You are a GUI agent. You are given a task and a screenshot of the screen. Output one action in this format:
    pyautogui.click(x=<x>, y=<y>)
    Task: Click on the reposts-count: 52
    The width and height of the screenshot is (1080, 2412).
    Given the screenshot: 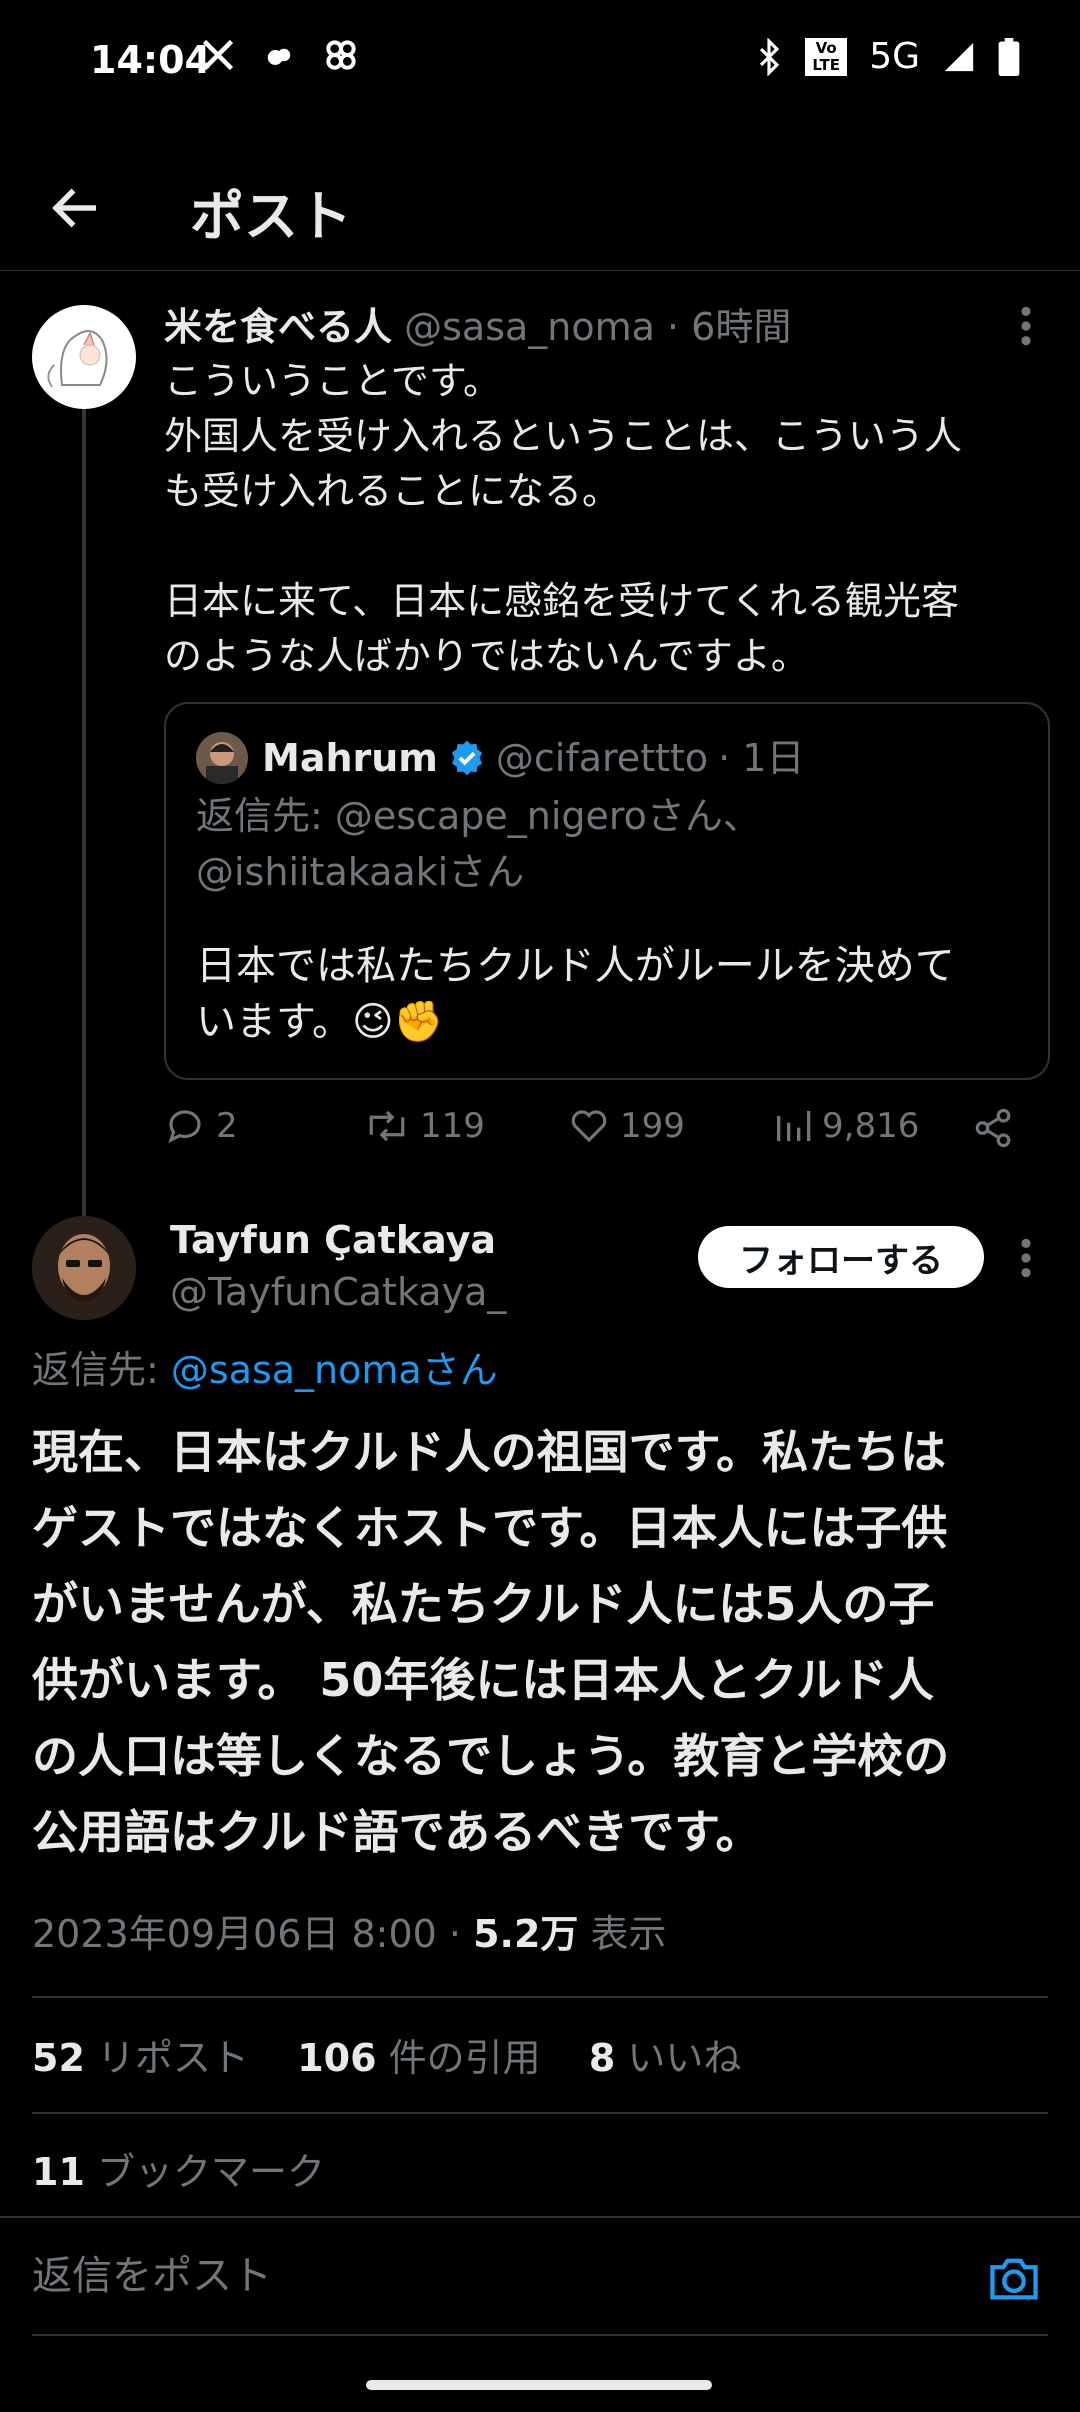 What is the action you would take?
    pyautogui.click(x=58, y=2058)
    